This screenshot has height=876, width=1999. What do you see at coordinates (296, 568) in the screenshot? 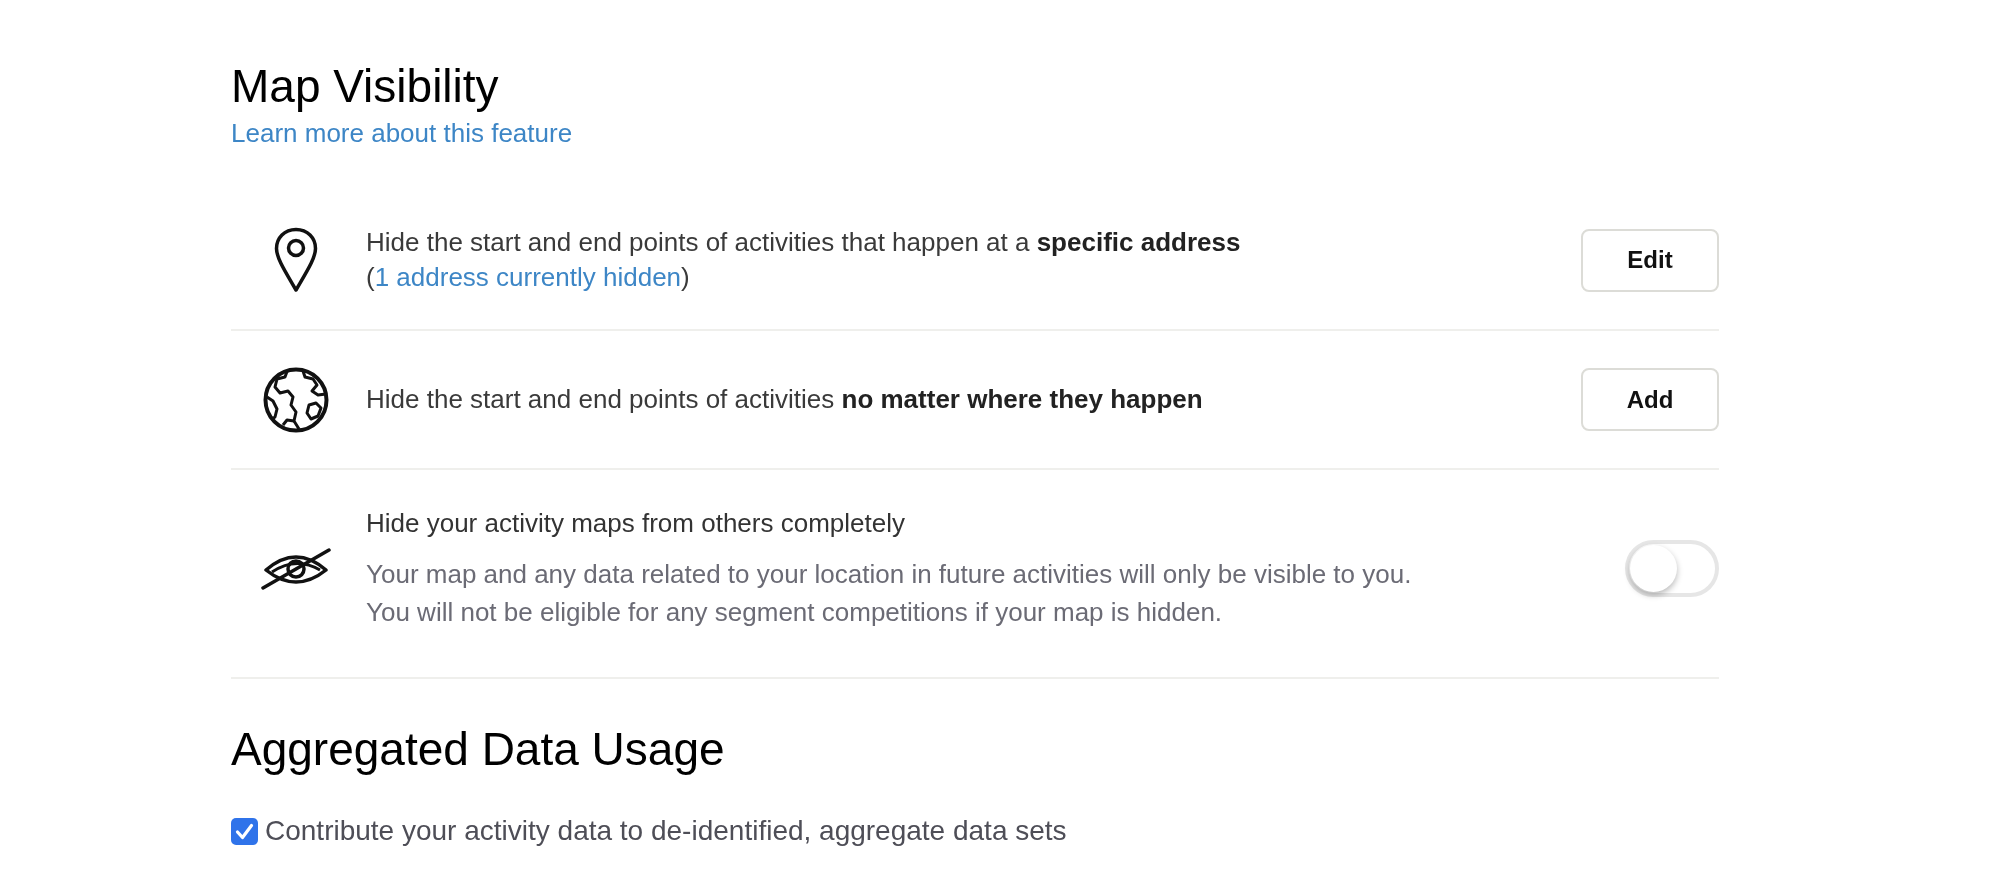
I see `eye-slash-icon` at bounding box center [296, 568].